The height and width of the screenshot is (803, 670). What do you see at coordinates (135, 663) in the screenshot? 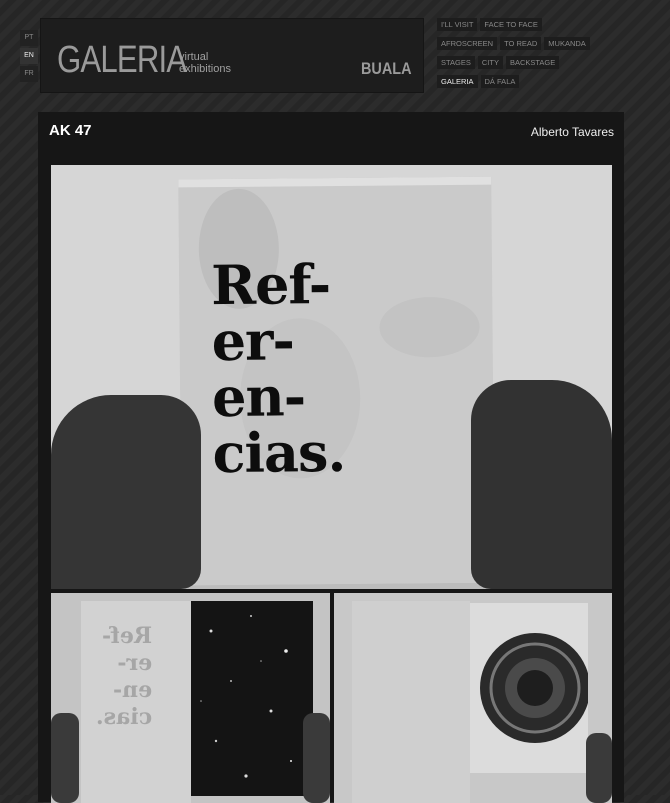
I see `mirrored-line2: er-` at bounding box center [135, 663].